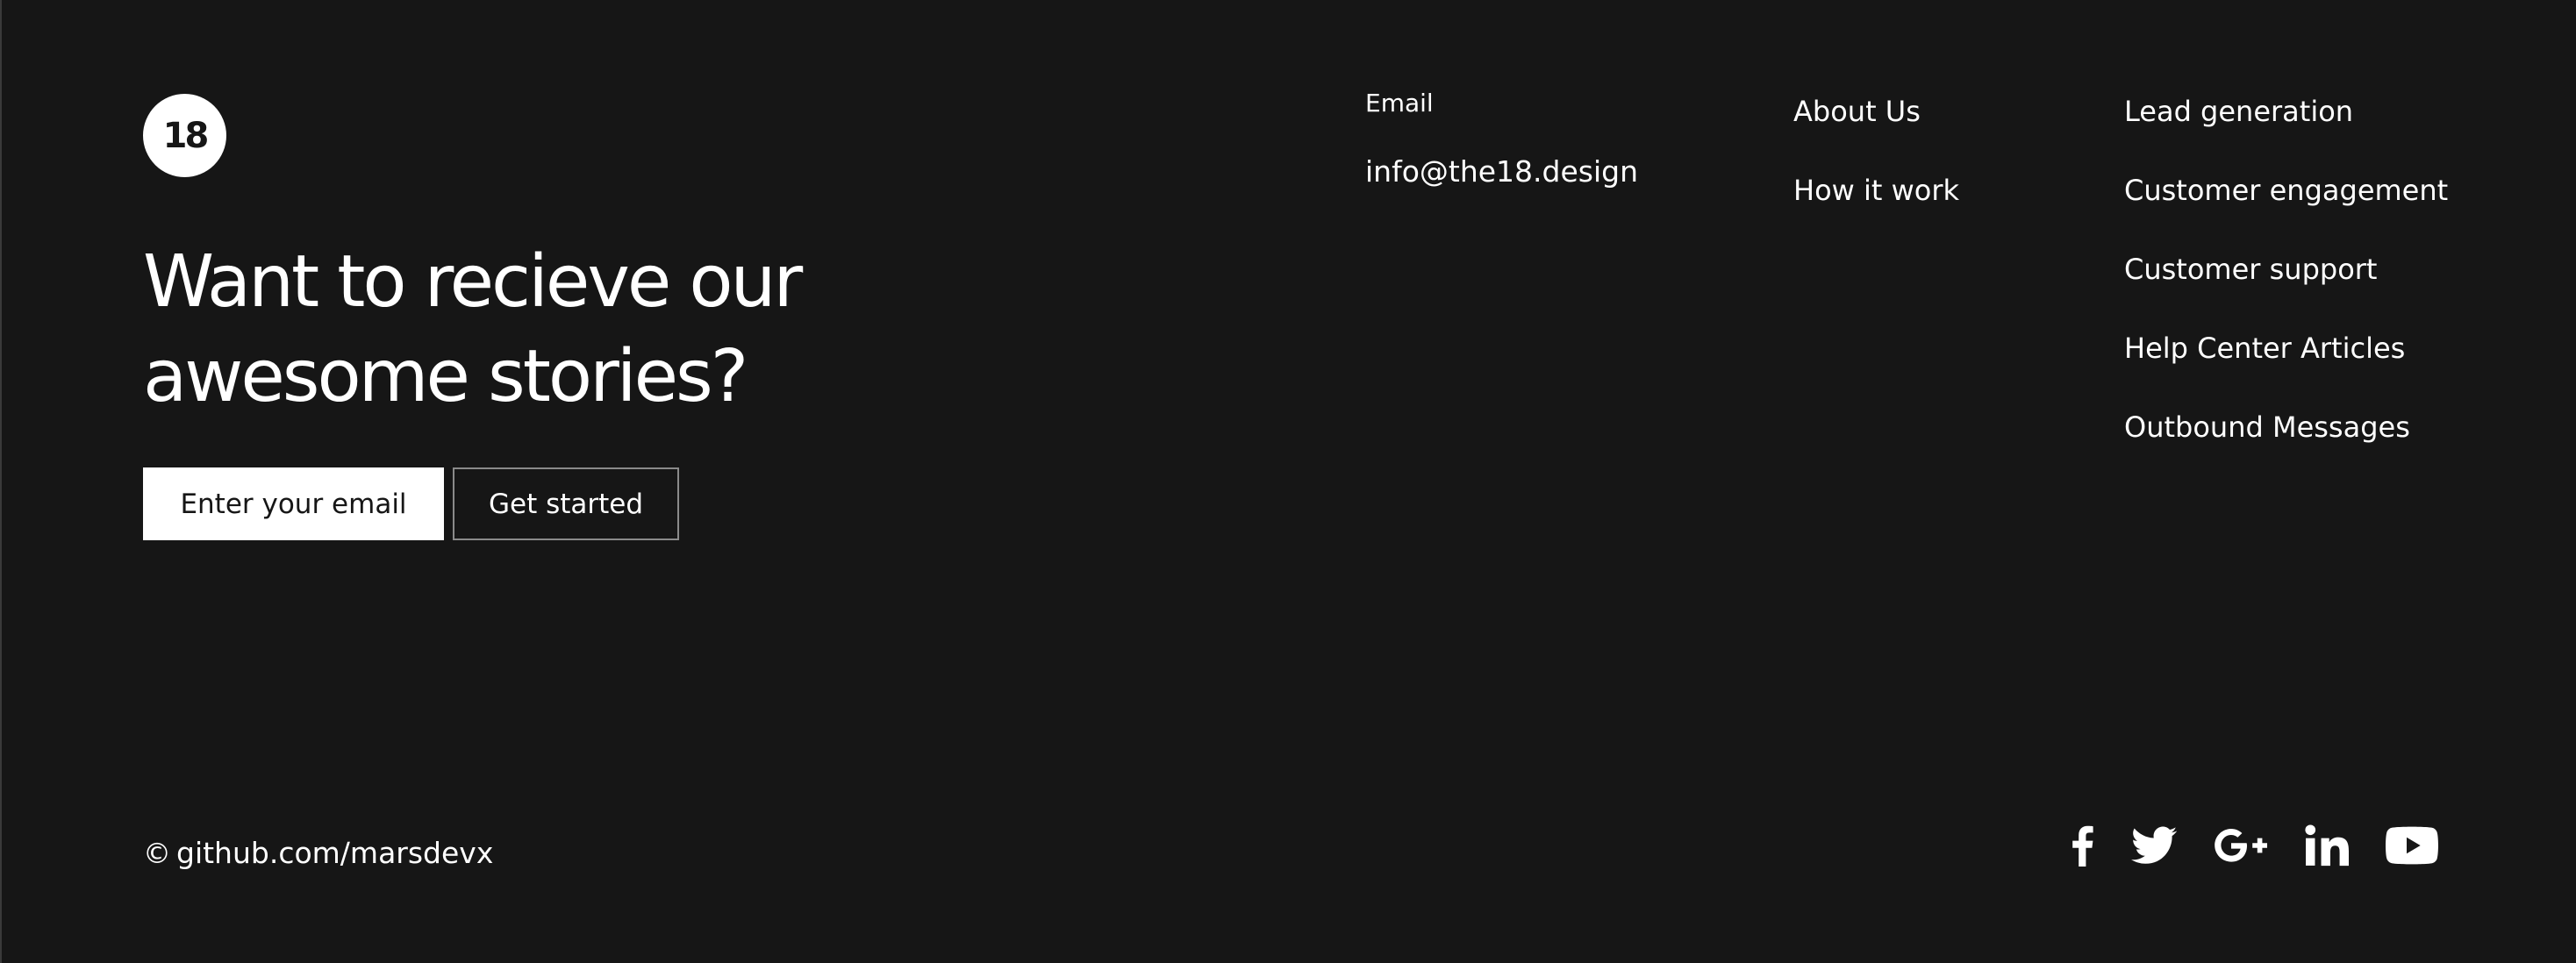  I want to click on link-item: Lead generation, so click(2286, 133).